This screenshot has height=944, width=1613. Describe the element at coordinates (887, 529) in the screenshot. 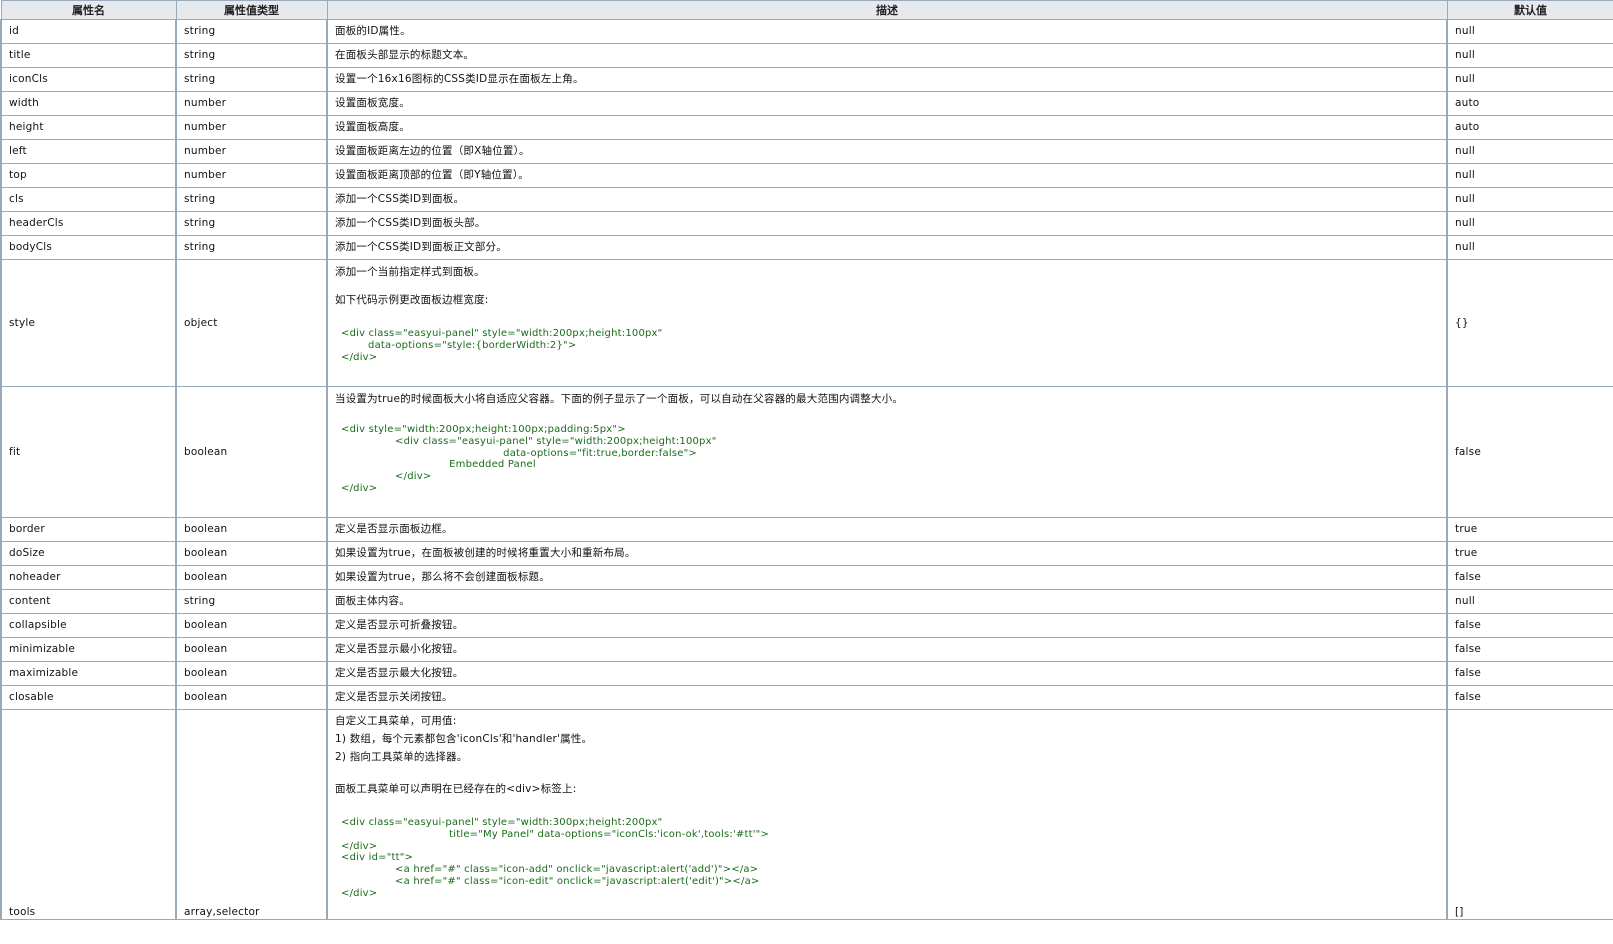

I see `cell-desc: 定义是否显示面板边框。` at that location.